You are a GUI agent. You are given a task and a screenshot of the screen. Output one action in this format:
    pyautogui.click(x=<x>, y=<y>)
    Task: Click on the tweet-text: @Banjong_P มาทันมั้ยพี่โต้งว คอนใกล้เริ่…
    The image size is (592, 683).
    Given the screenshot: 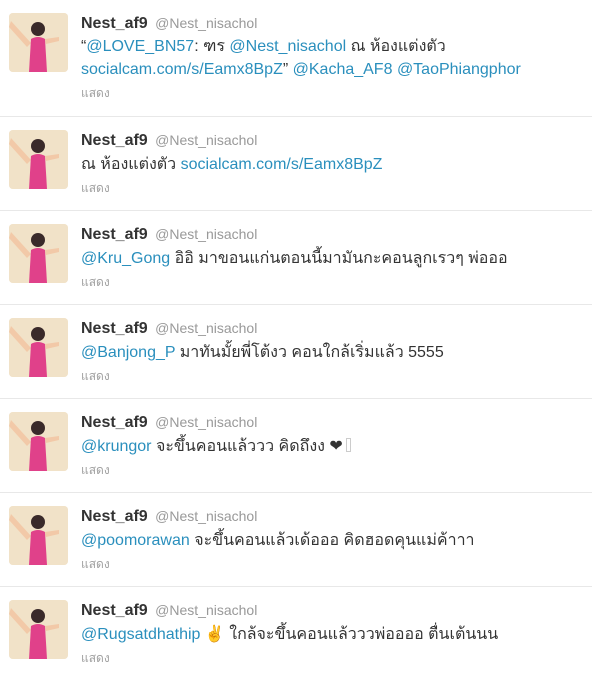 What is the action you would take?
    pyautogui.click(x=333, y=352)
    